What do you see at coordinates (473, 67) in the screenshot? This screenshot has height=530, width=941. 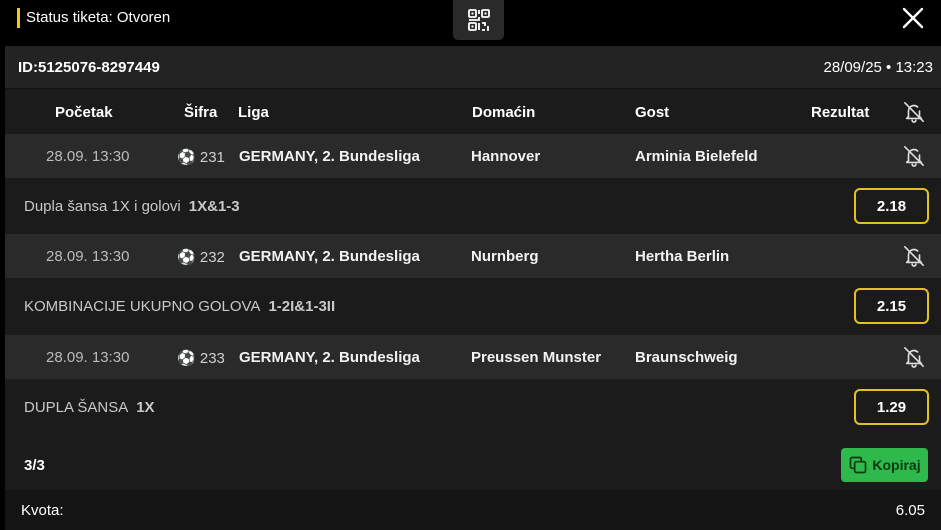 I see `ticket-id-bar: ID:5125076-8297449 28/09/25 • 13:23` at bounding box center [473, 67].